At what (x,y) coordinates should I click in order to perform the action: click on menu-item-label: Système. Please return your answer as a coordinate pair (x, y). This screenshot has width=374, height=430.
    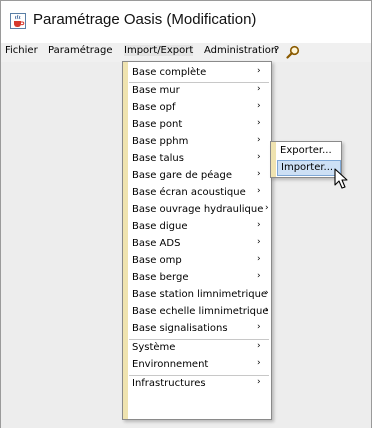
    Looking at the image, I should click on (154, 347).